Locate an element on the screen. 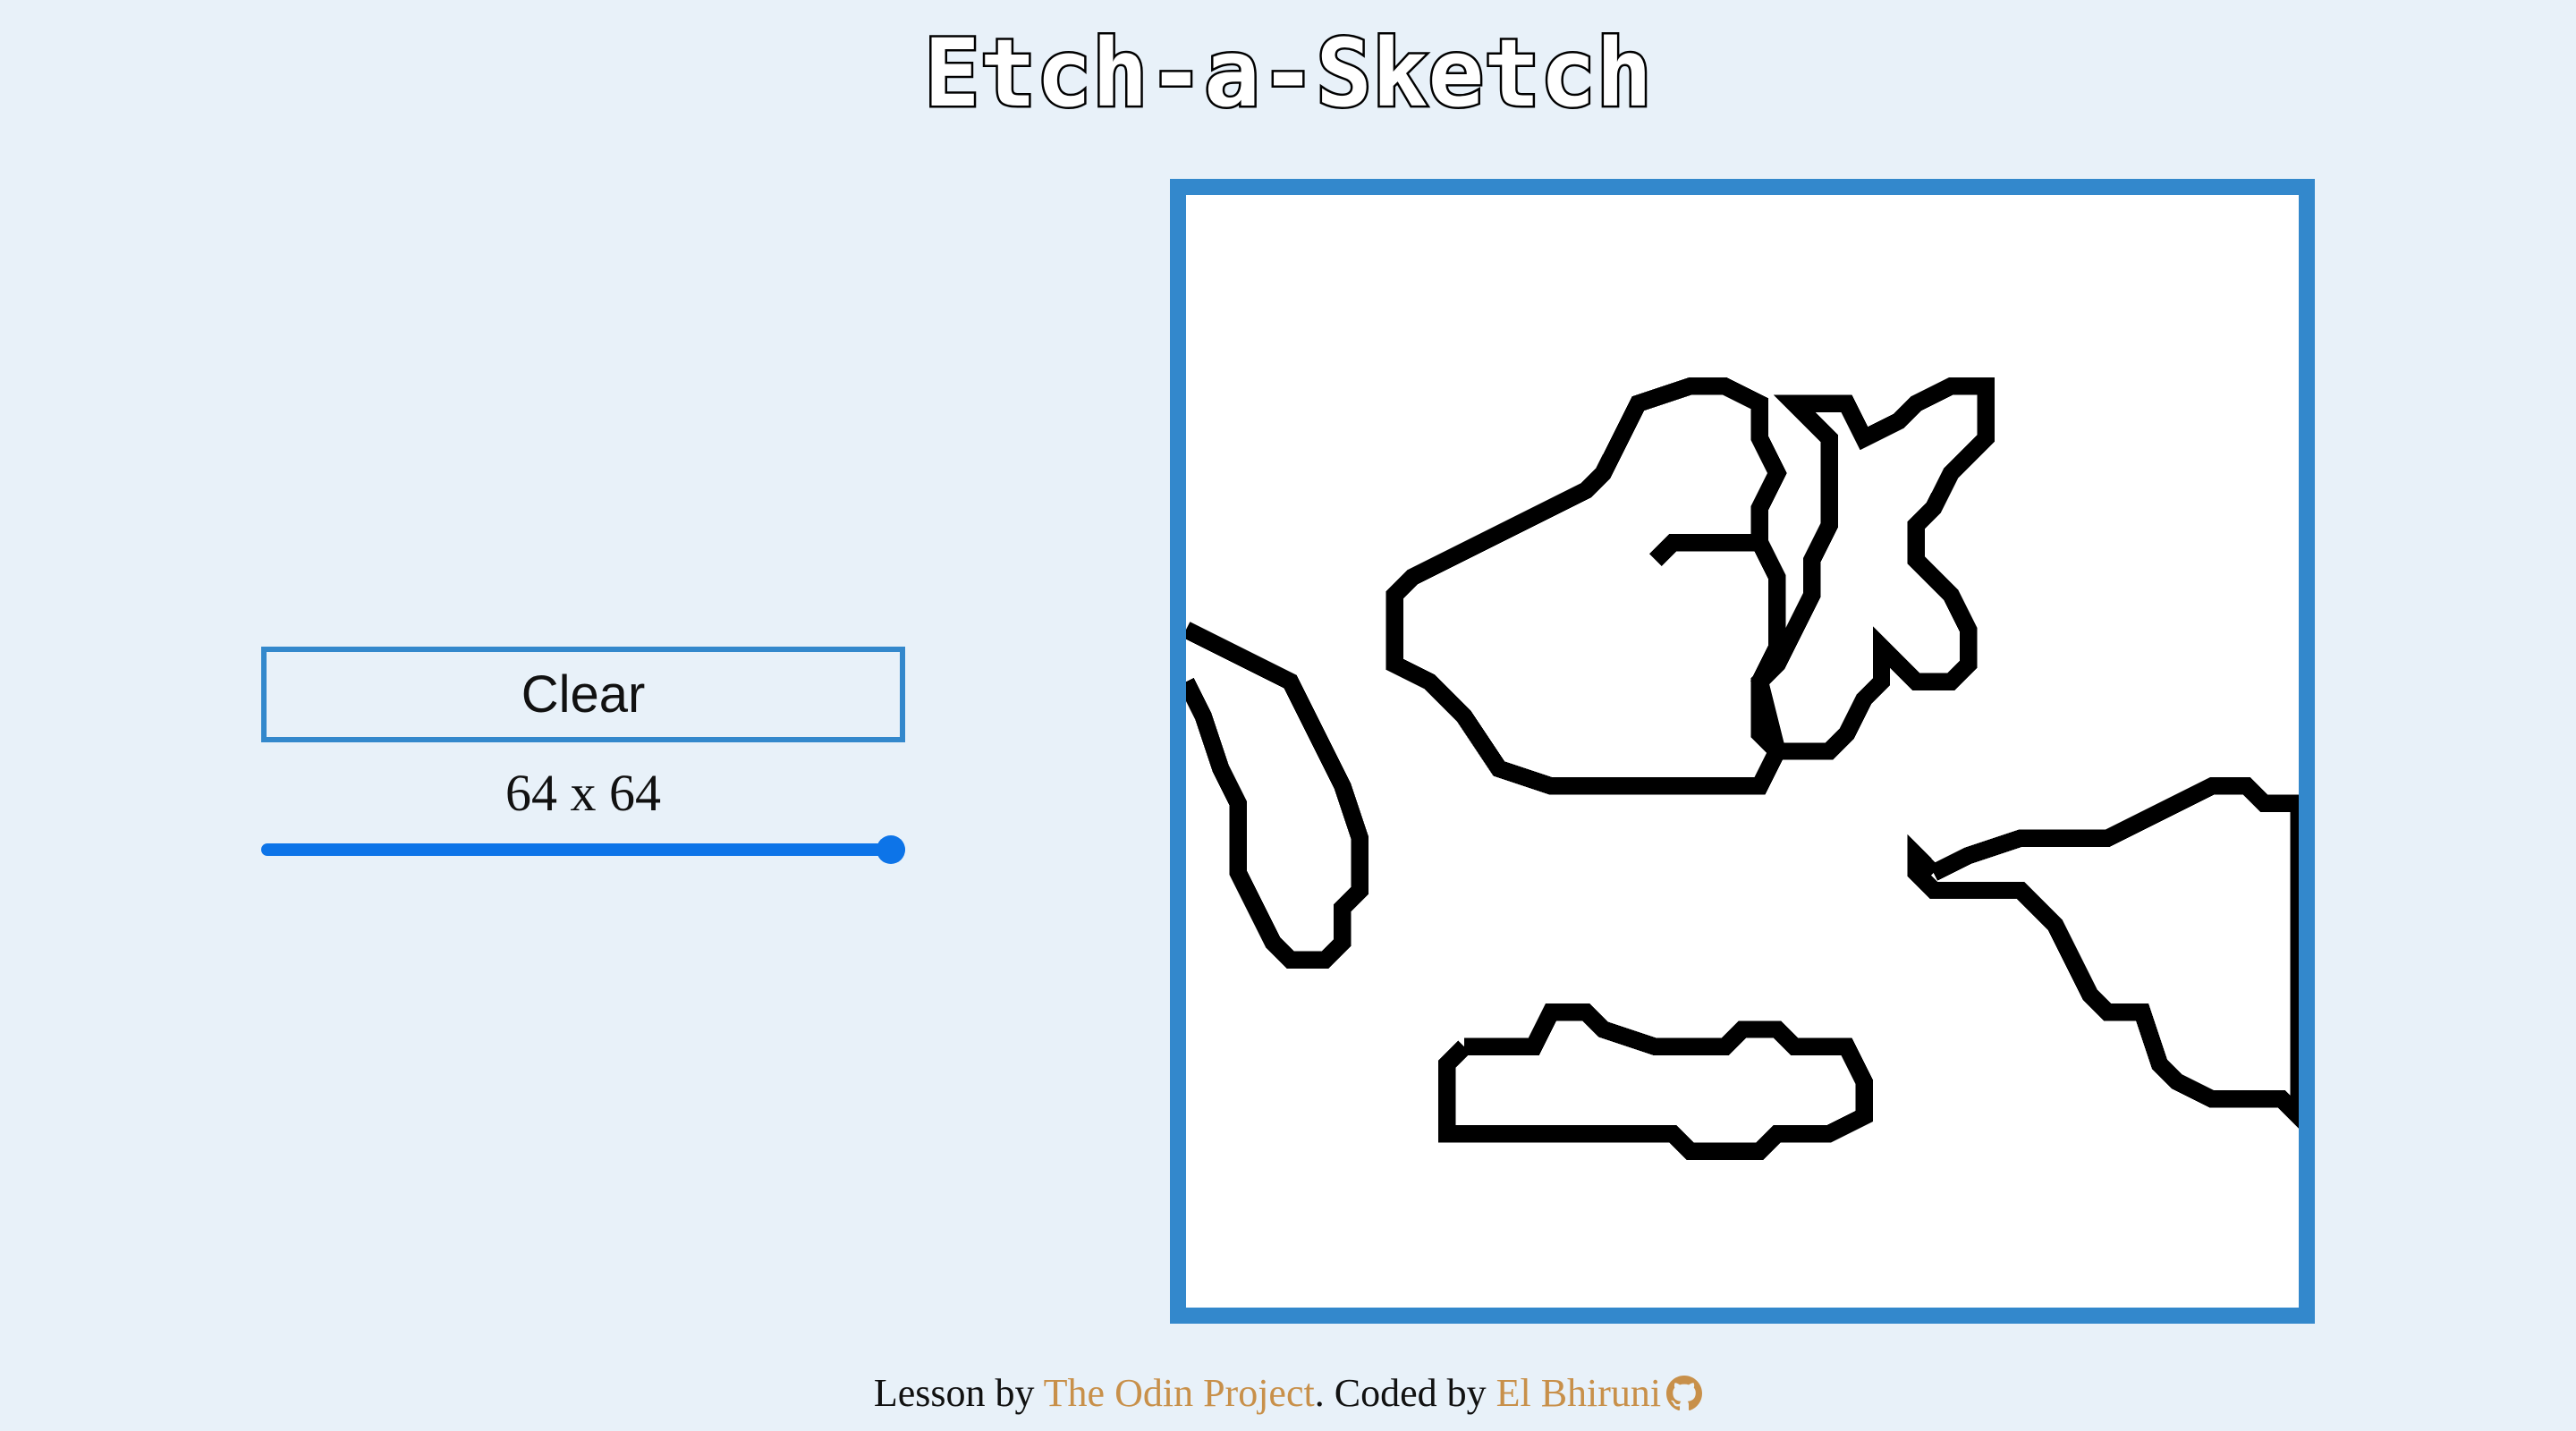  page-title-text: Etch-a-Sketch is located at coordinates (1288, 74).